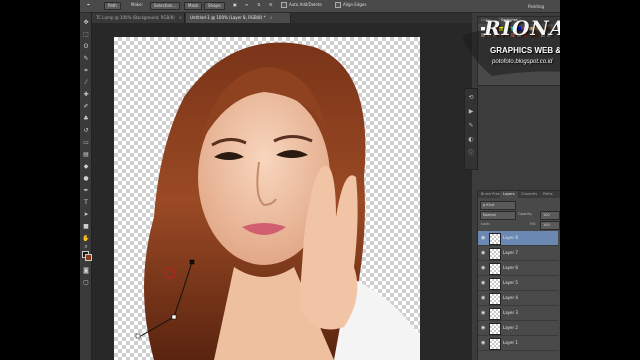 This screenshot has height=360, width=640. Describe the element at coordinates (86, 131) in the screenshot. I see `history-brush-tool-icon: ↺` at that location.